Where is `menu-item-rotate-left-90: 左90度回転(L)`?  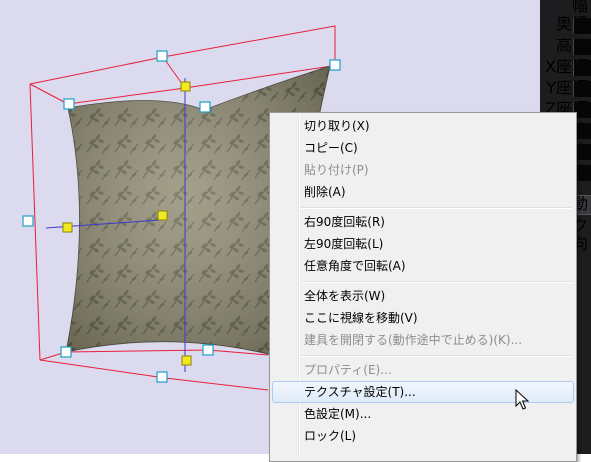 menu-item-rotate-left-90: 左90度回転(L) is located at coordinates (423, 244).